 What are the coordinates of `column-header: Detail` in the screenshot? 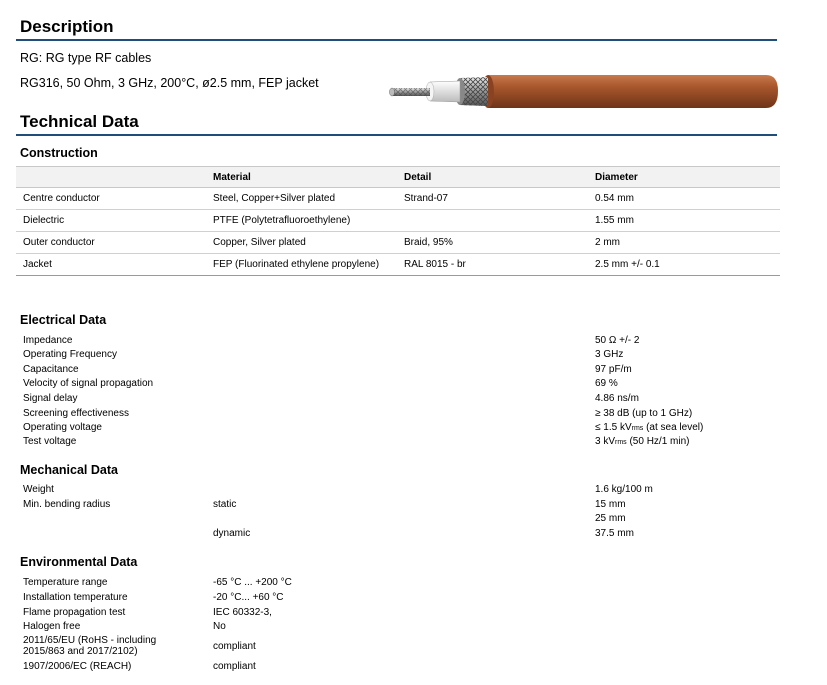 It's located at (492, 177).